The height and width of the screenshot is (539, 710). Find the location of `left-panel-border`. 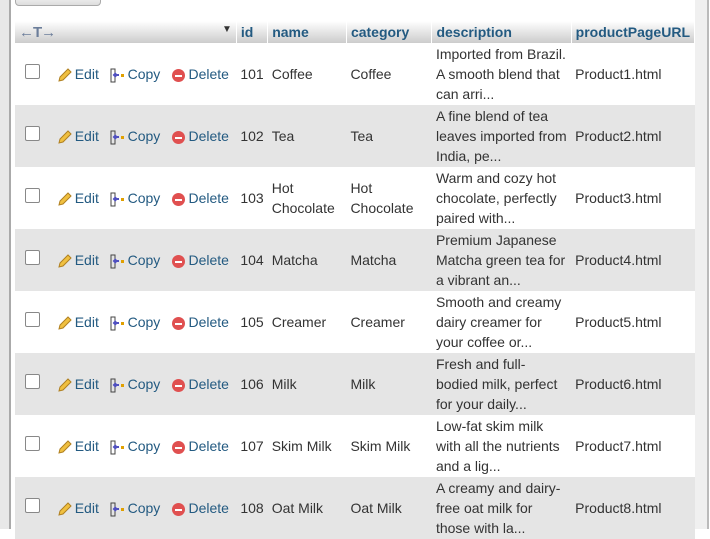

left-panel-border is located at coordinates (5, 264).